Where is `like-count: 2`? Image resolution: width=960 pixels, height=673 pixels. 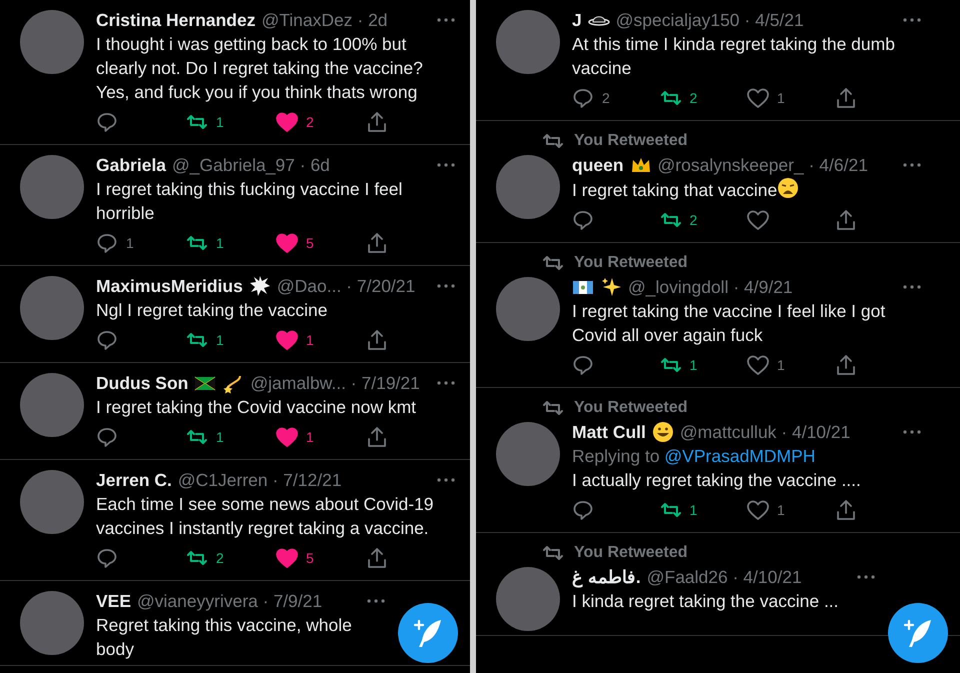
like-count: 2 is located at coordinates (310, 122).